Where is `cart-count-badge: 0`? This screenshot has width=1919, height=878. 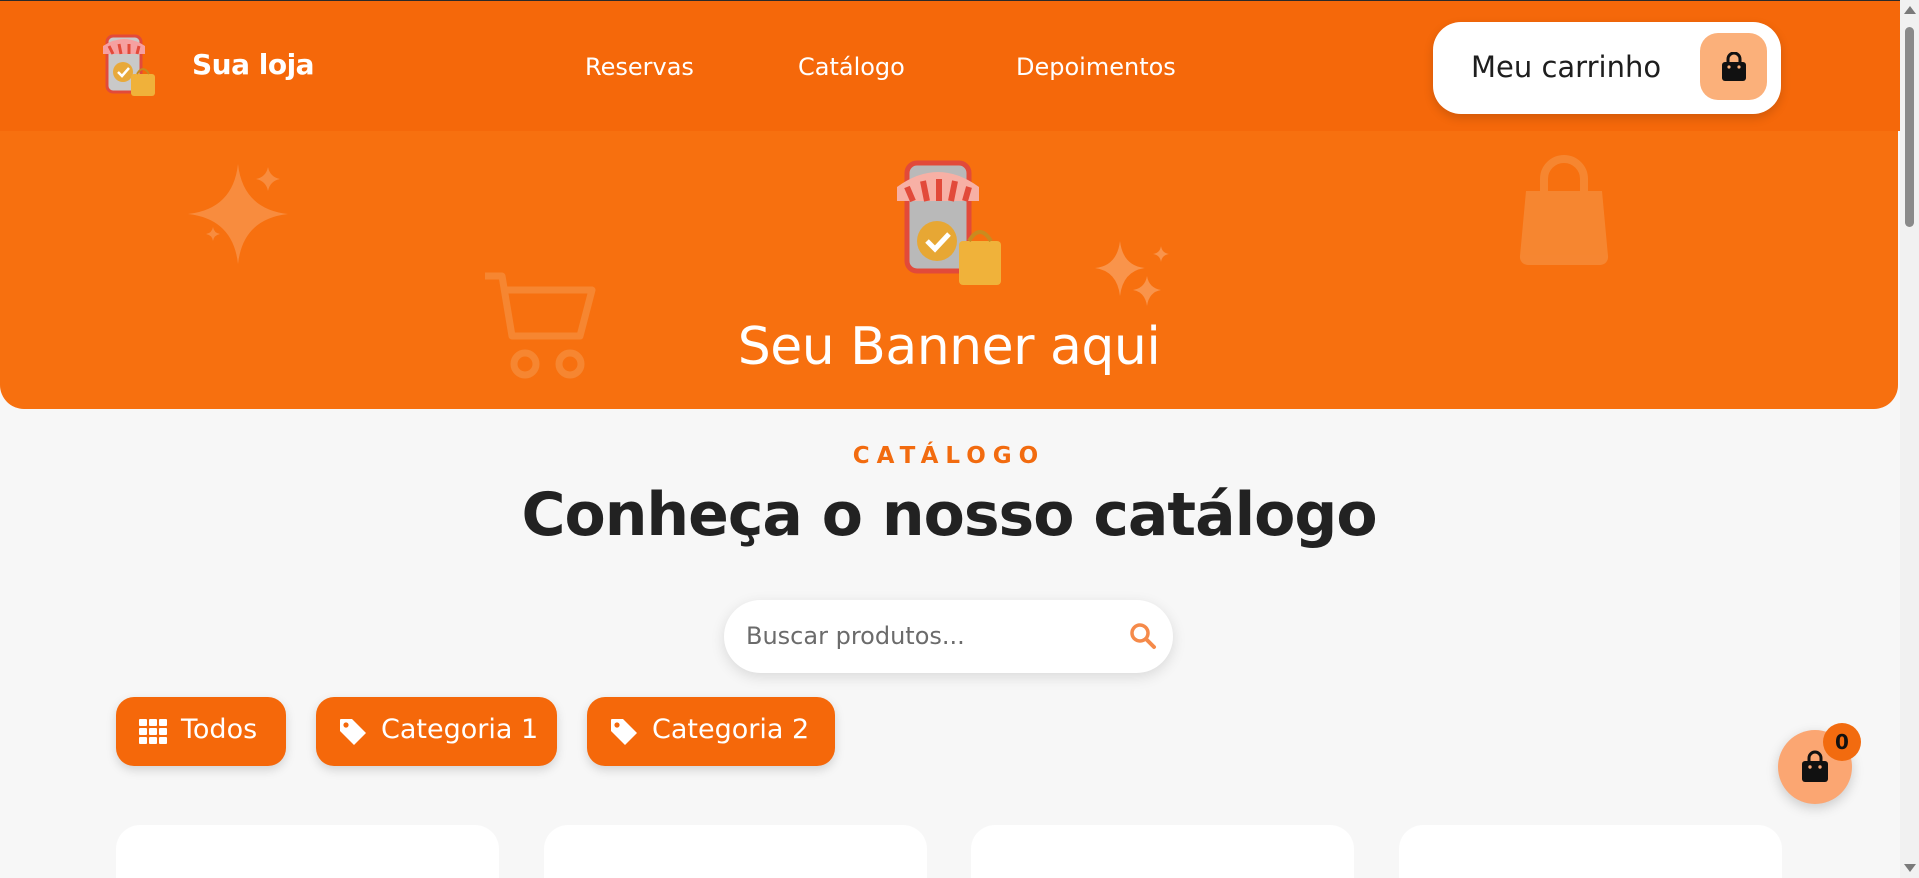 cart-count-badge: 0 is located at coordinates (1842, 742).